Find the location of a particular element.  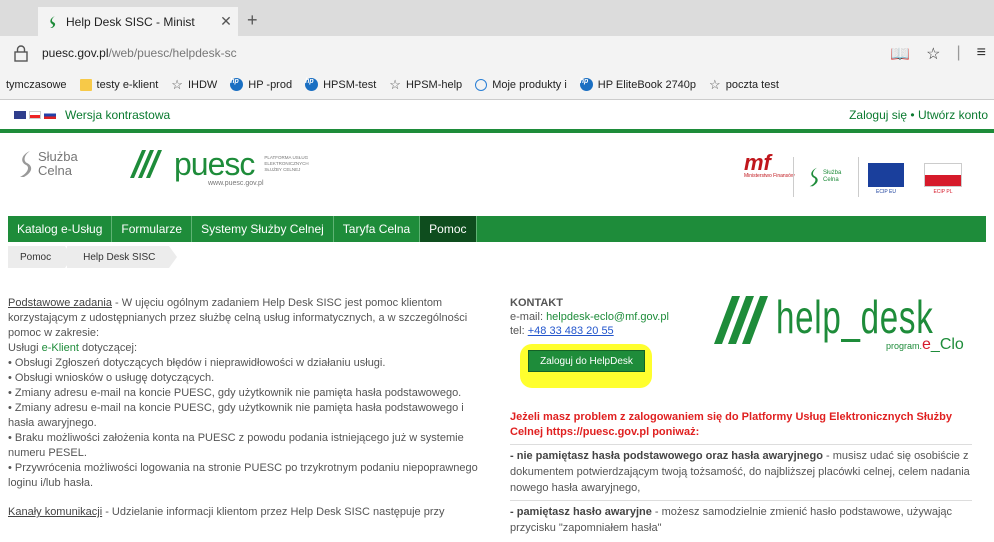

tel-label: tel: is located at coordinates (519, 331).